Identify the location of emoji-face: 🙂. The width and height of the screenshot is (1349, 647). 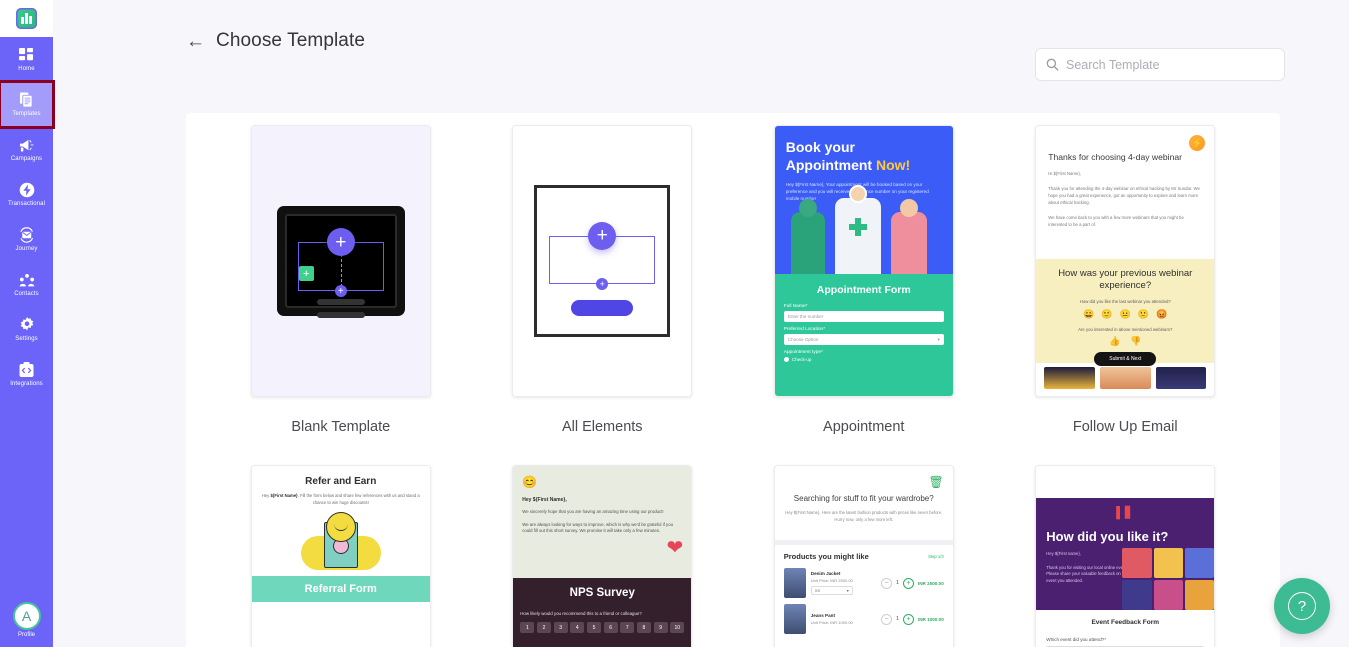
(1107, 314).